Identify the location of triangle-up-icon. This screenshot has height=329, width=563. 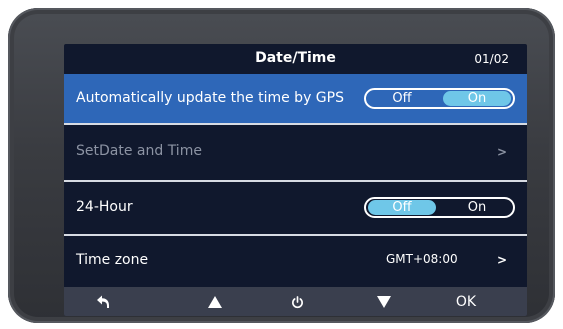
(215, 302).